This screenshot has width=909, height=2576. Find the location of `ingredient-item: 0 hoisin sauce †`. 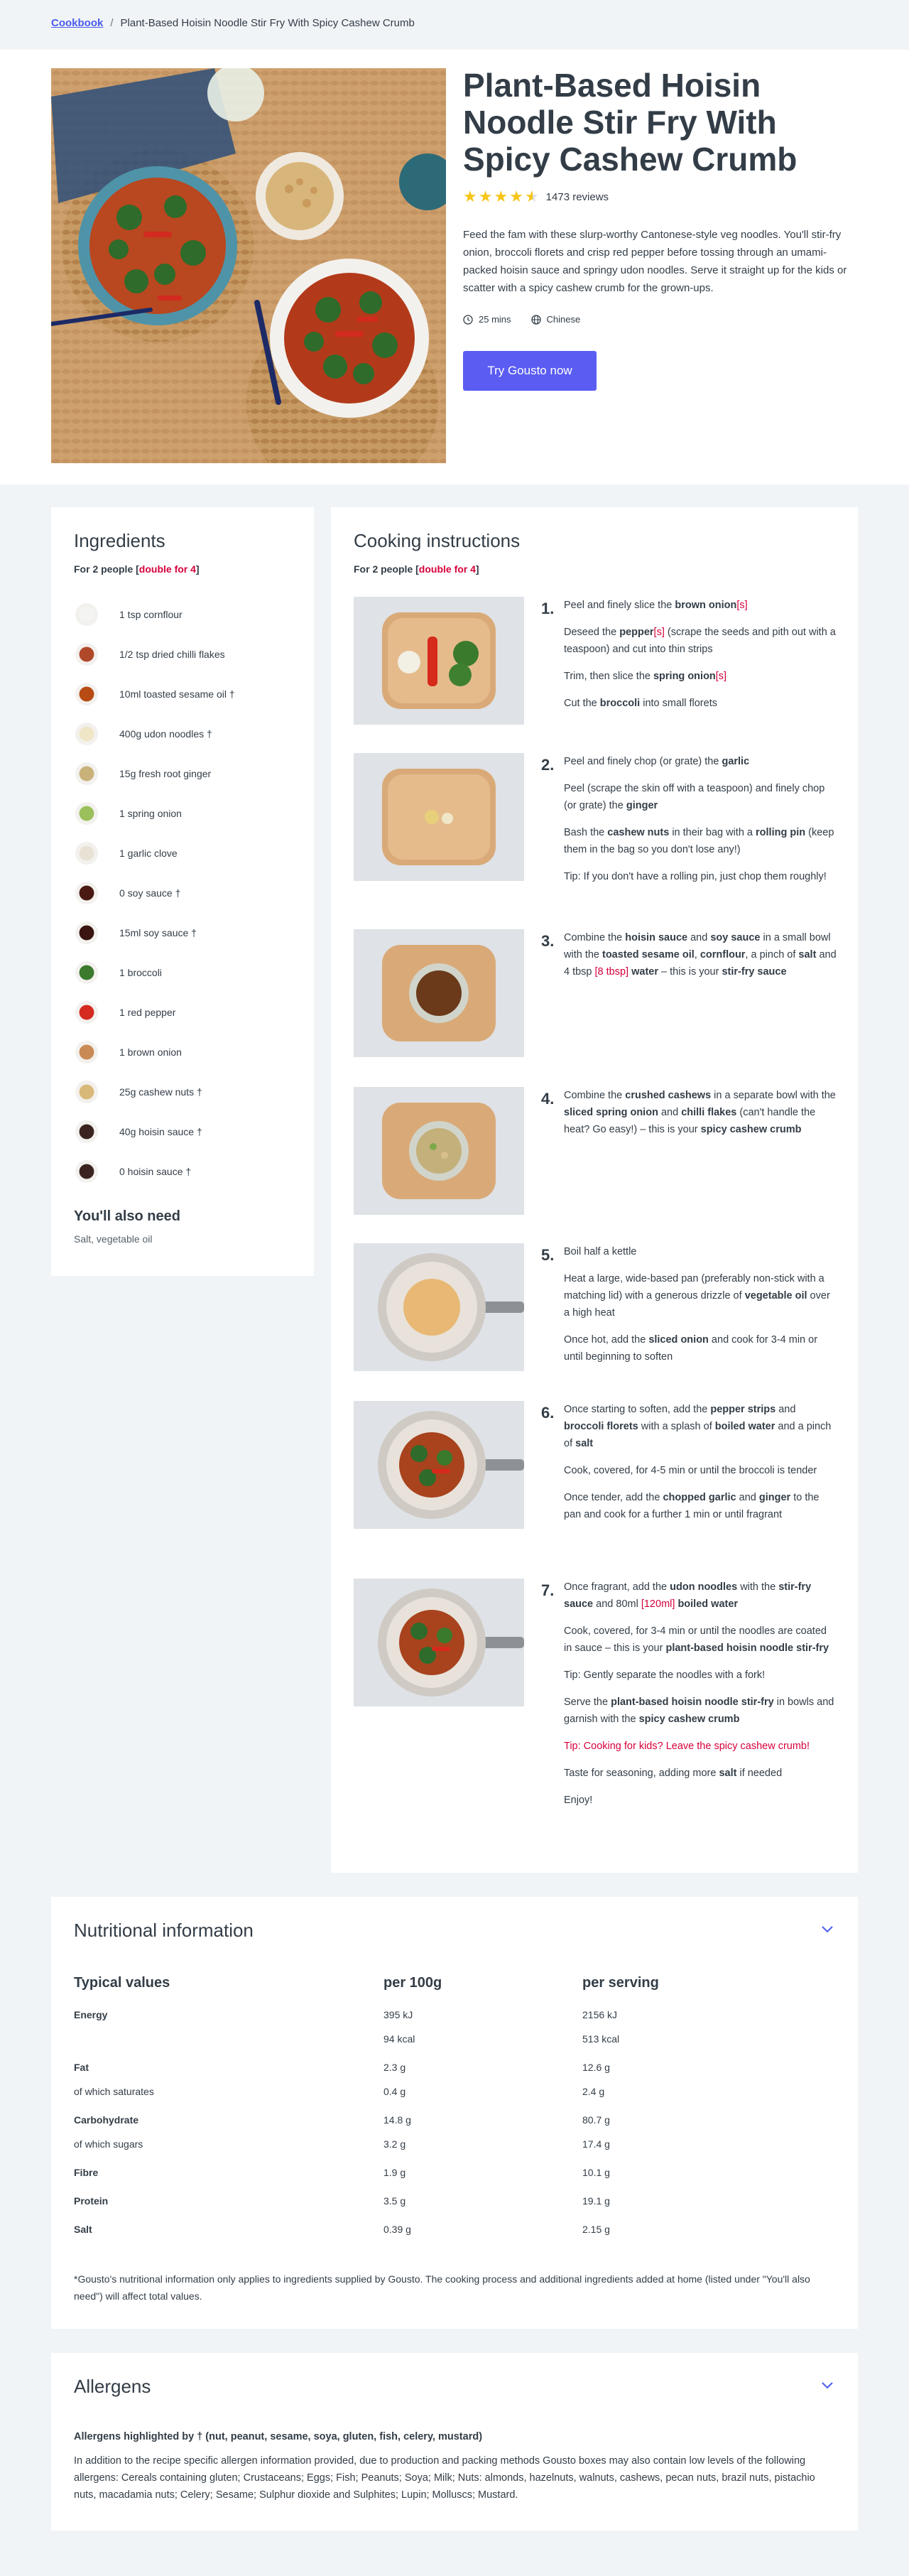

ingredient-item: 0 hoisin sauce † is located at coordinates (183, 1171).